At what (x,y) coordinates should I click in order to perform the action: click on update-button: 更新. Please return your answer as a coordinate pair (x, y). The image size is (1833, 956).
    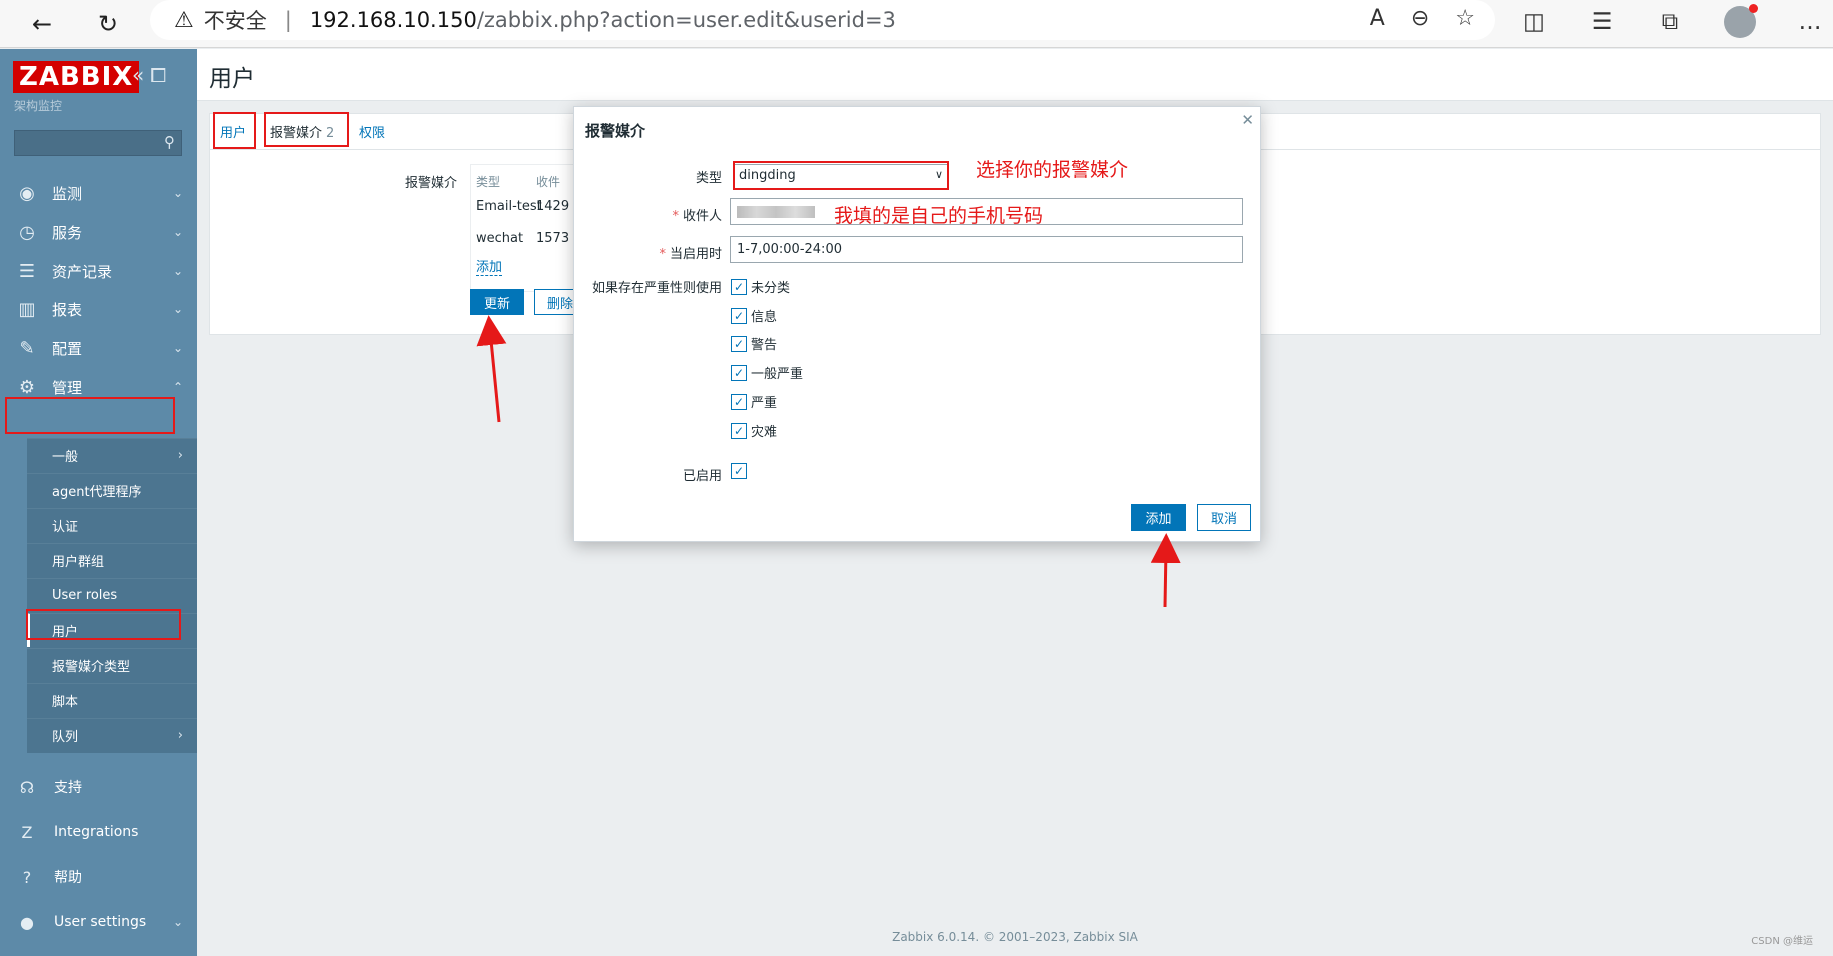
    Looking at the image, I should click on (497, 302).